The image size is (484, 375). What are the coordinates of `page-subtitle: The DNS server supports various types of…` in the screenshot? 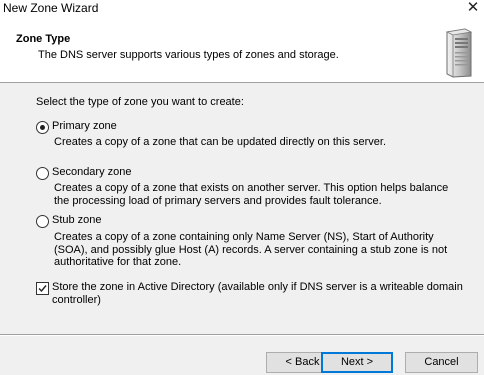 It's located at (188, 55).